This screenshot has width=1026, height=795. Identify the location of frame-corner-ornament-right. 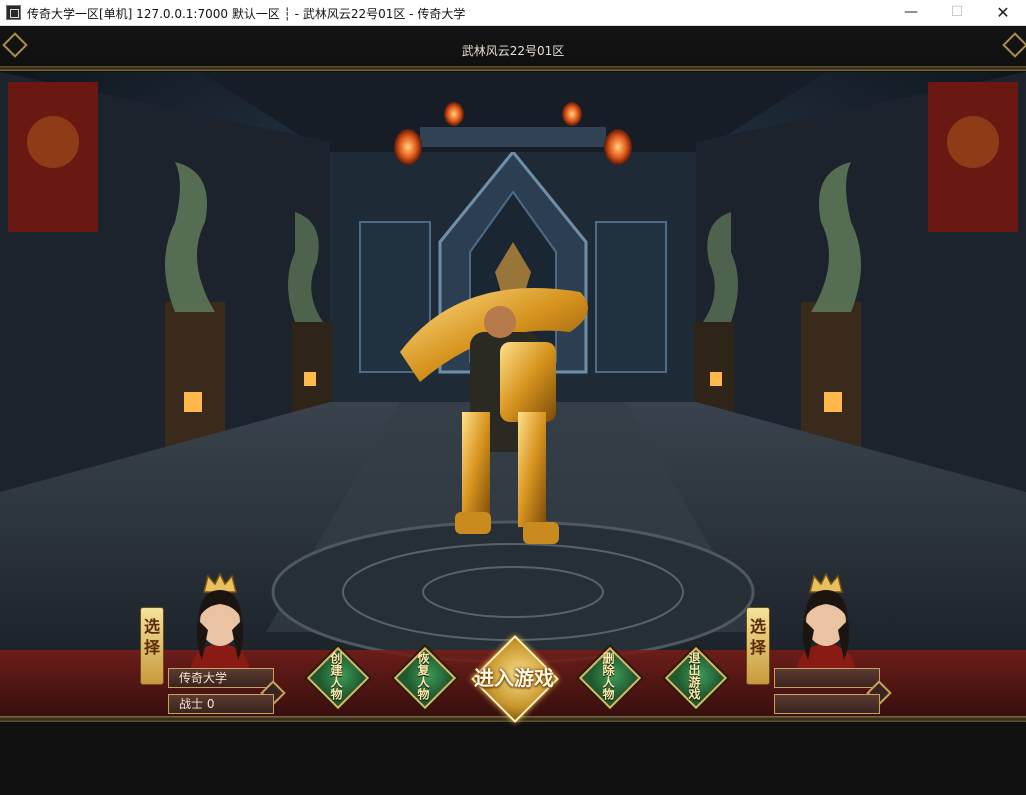
(1013, 46).